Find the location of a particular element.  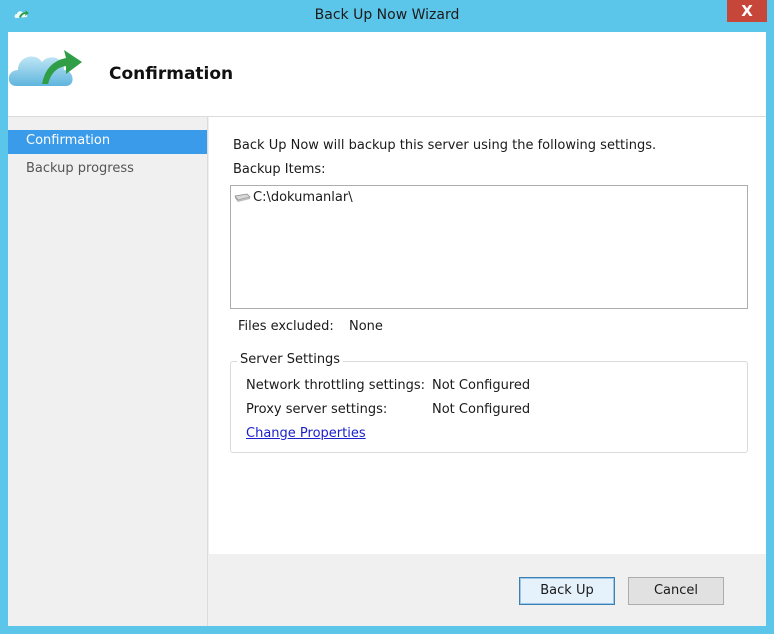

wizard-header: Confirmation is located at coordinates (387, 74).